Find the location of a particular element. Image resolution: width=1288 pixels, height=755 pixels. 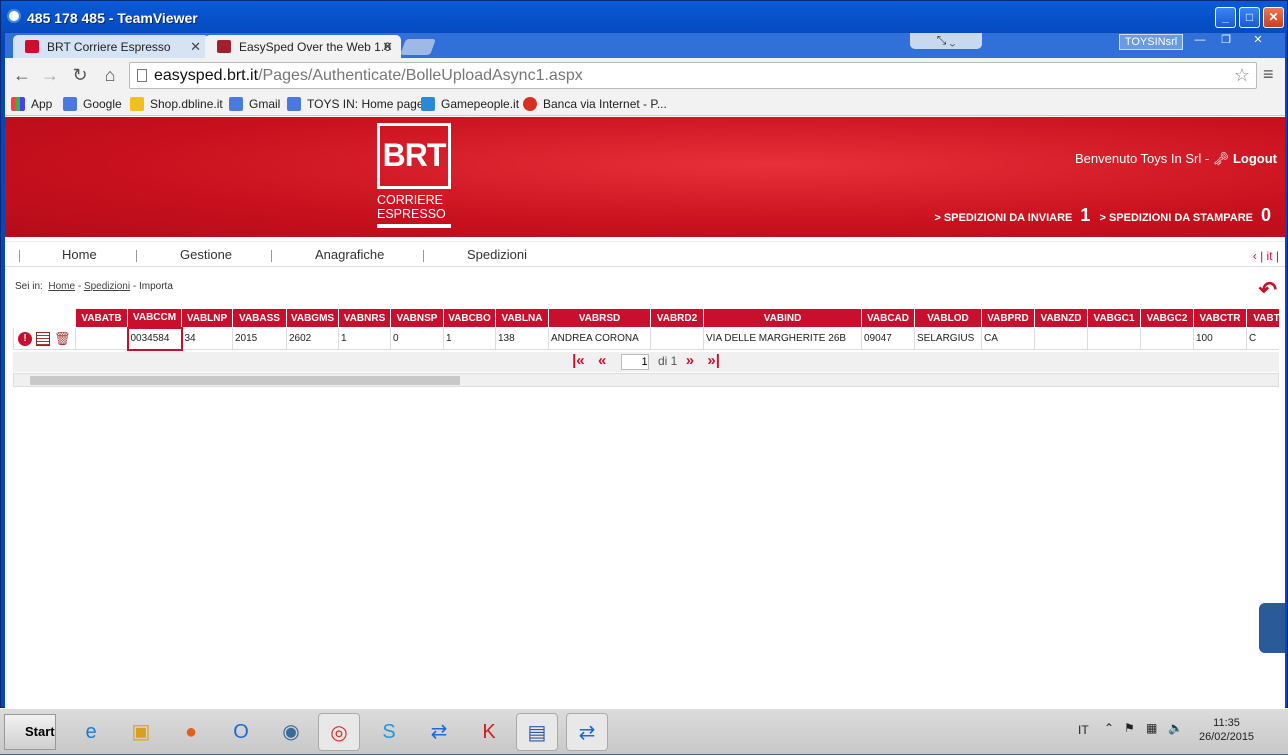

bookmark-gmail: Gmail is located at coordinates (254, 104).